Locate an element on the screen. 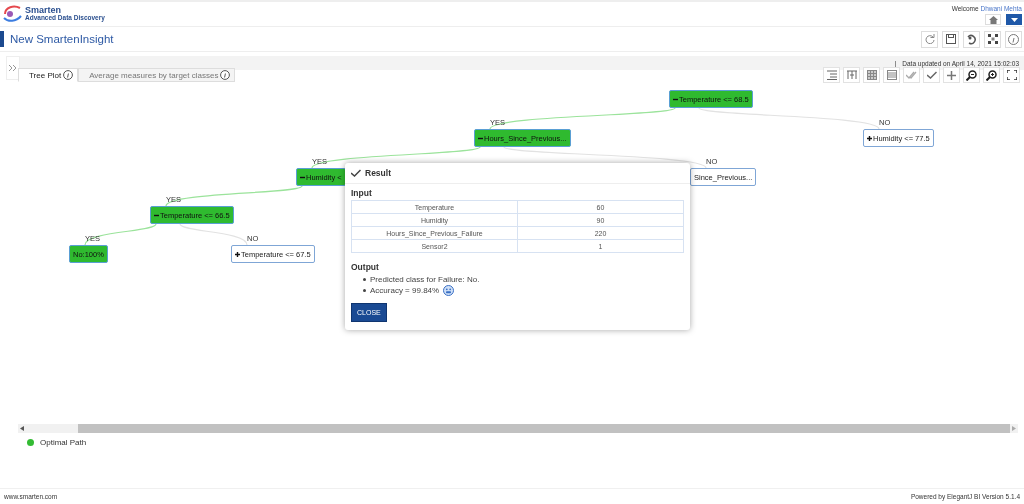  check-button is located at coordinates (931, 75).